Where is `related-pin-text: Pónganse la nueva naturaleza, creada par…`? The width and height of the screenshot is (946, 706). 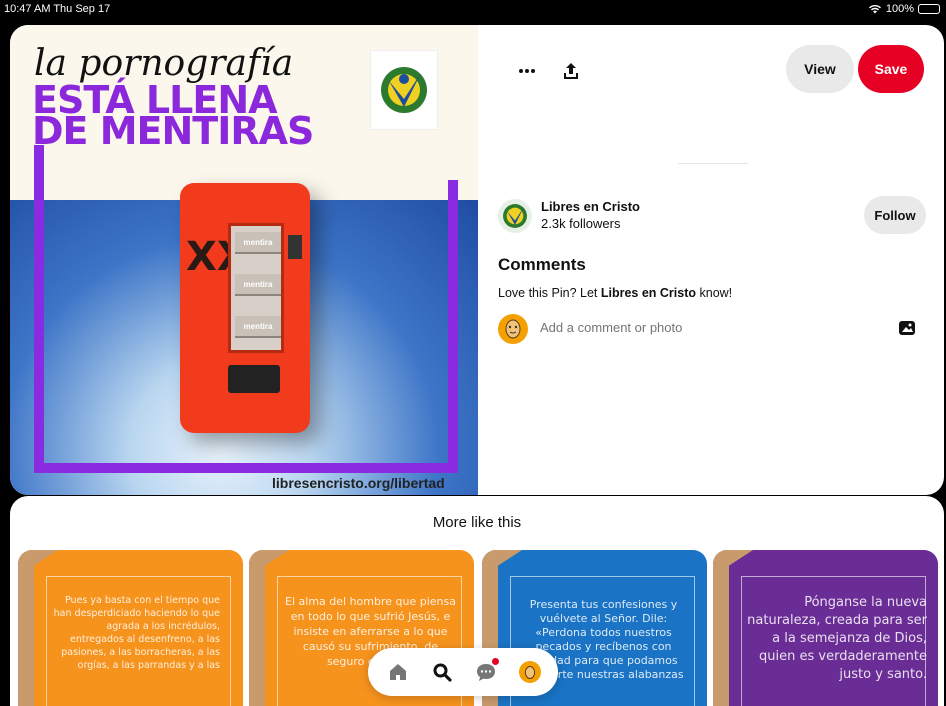 related-pin-text: Pónganse la nueva naturaleza, creada par… is located at coordinates (837, 638).